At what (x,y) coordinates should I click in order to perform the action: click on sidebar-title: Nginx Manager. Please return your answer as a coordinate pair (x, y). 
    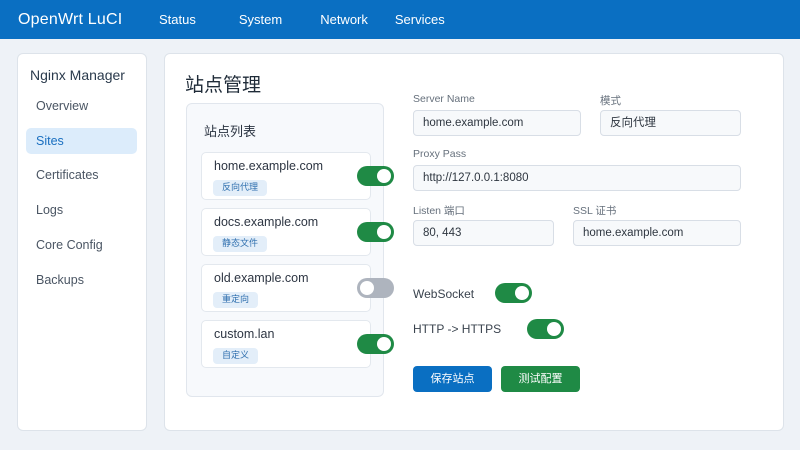
    Looking at the image, I should click on (77, 75).